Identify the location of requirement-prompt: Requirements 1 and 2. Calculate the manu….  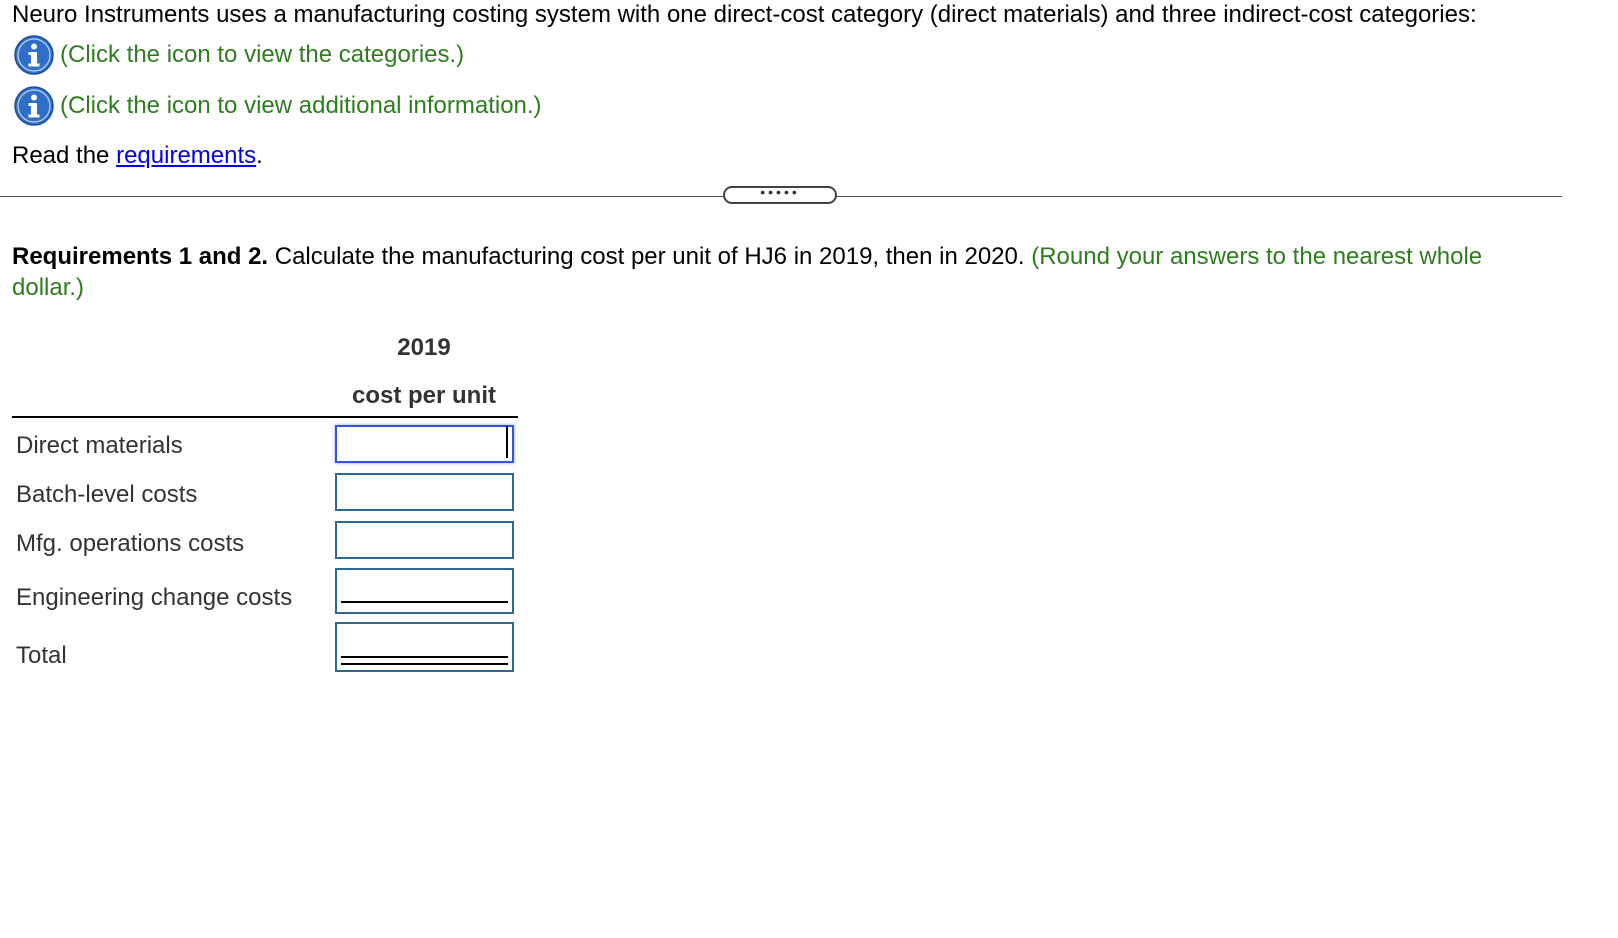
(772, 272).